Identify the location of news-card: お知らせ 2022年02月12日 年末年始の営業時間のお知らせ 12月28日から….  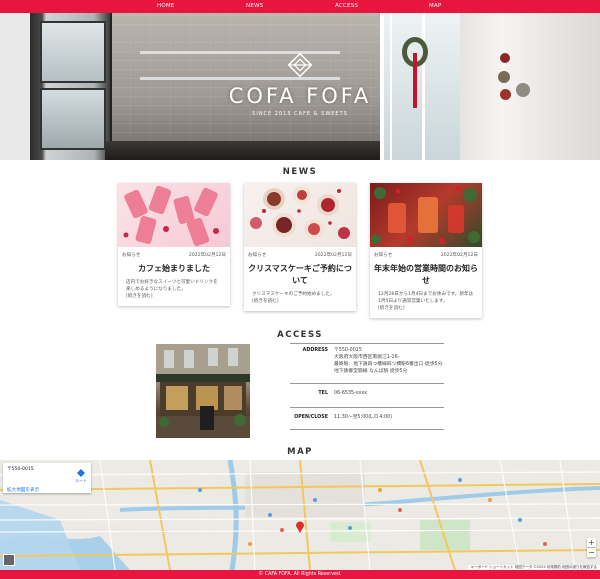
(426, 250).